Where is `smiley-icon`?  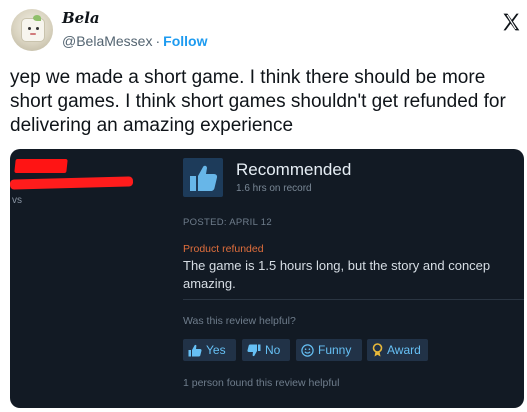
smiley-icon is located at coordinates (307, 350).